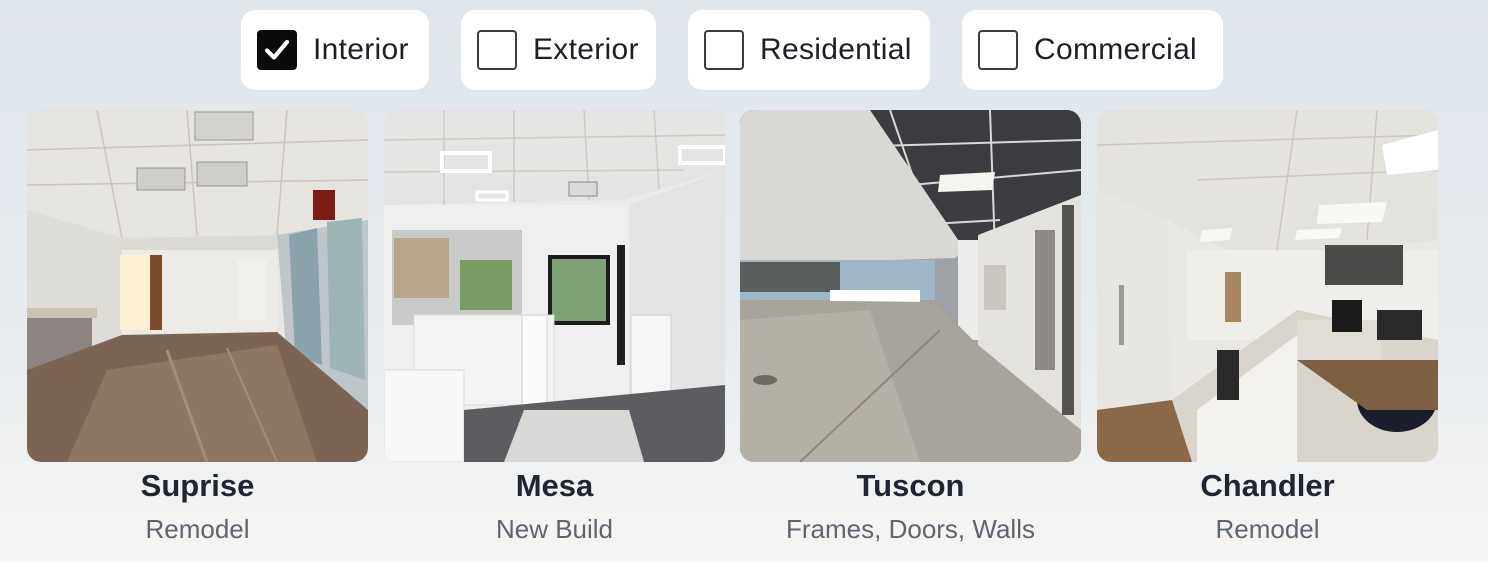 The width and height of the screenshot is (1488, 562). What do you see at coordinates (361, 49) in the screenshot?
I see `filter-label: Interior` at bounding box center [361, 49].